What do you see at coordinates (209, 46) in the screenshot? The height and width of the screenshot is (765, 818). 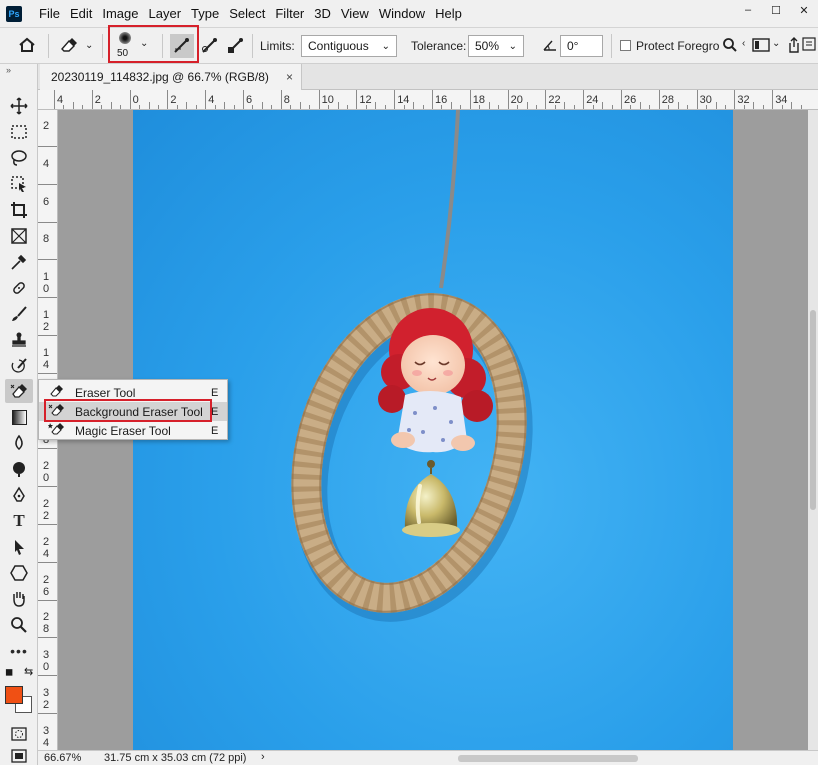 I see `sampling-once-icon` at bounding box center [209, 46].